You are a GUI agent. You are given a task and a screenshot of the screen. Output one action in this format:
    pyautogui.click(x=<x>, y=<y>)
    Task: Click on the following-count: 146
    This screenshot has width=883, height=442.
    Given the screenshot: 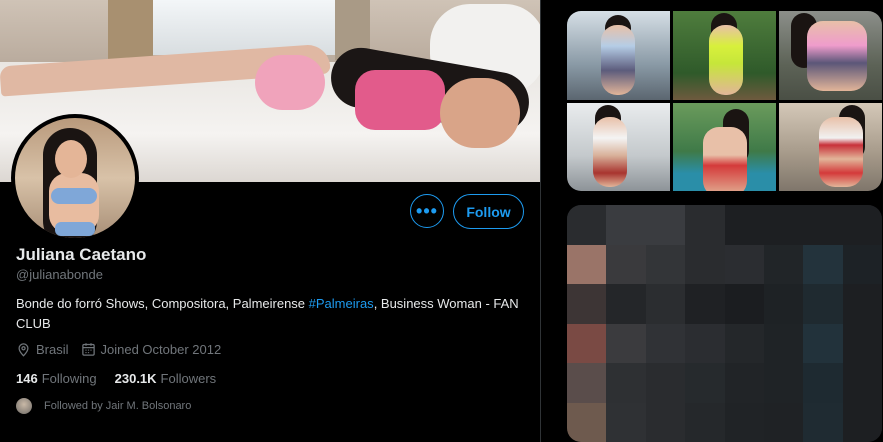 What is the action you would take?
    pyautogui.click(x=27, y=378)
    